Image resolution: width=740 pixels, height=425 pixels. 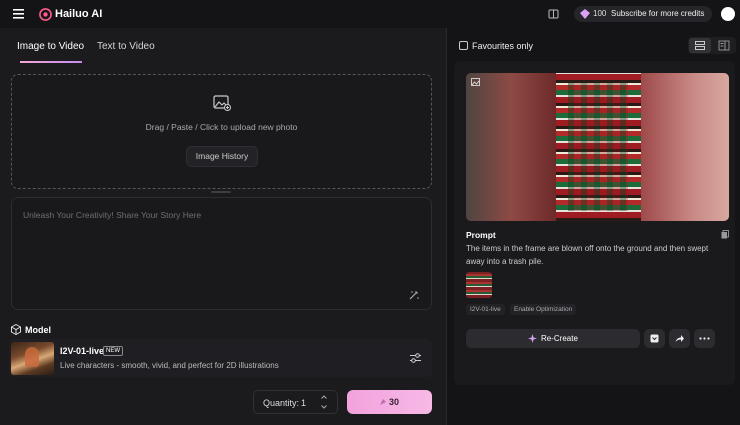 What do you see at coordinates (82, 351) in the screenshot?
I see `model-name: I2V-01-live` at bounding box center [82, 351].